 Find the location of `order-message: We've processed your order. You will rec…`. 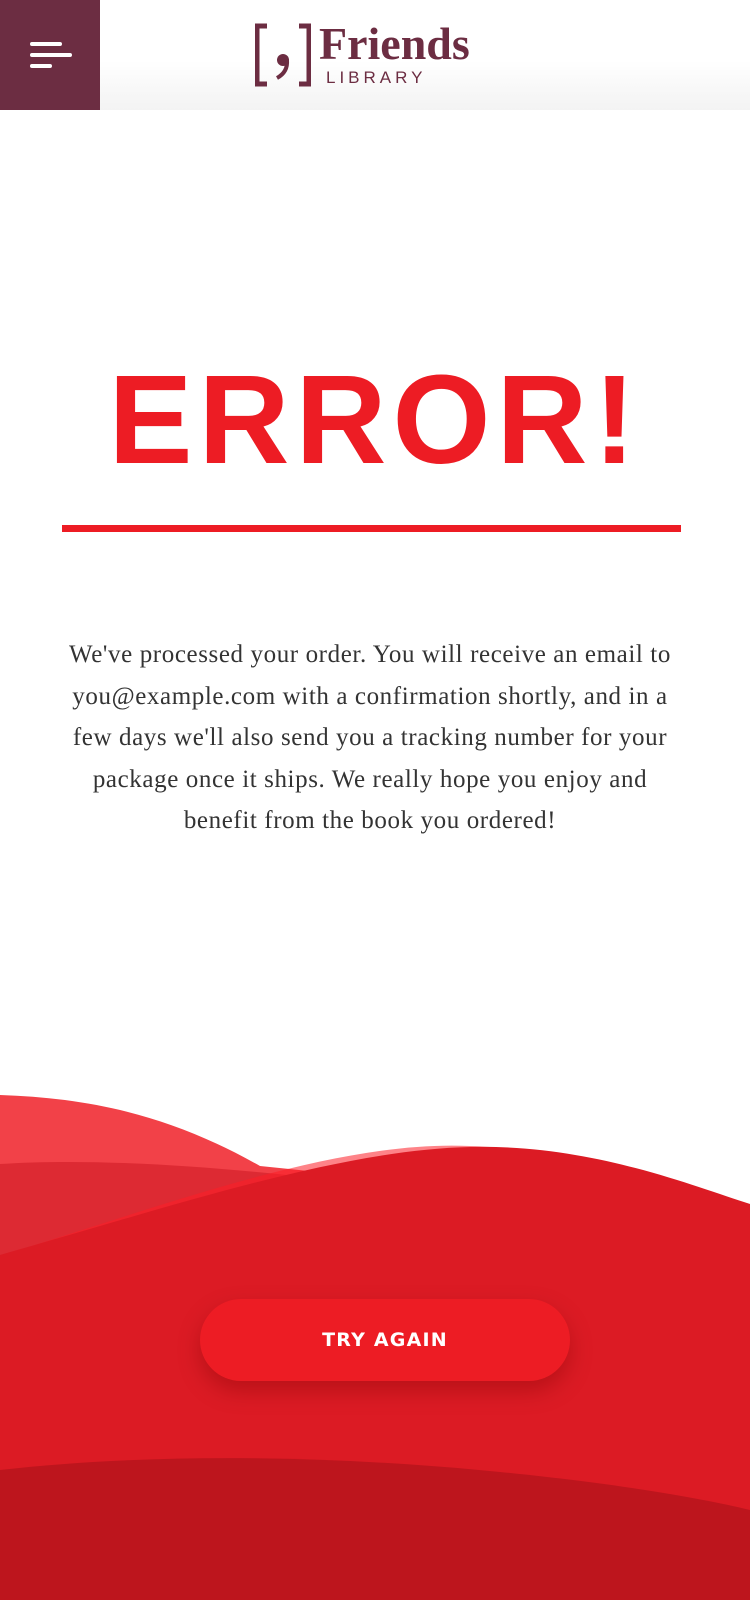

order-message: We've processed your order. You will rec… is located at coordinates (370, 737).